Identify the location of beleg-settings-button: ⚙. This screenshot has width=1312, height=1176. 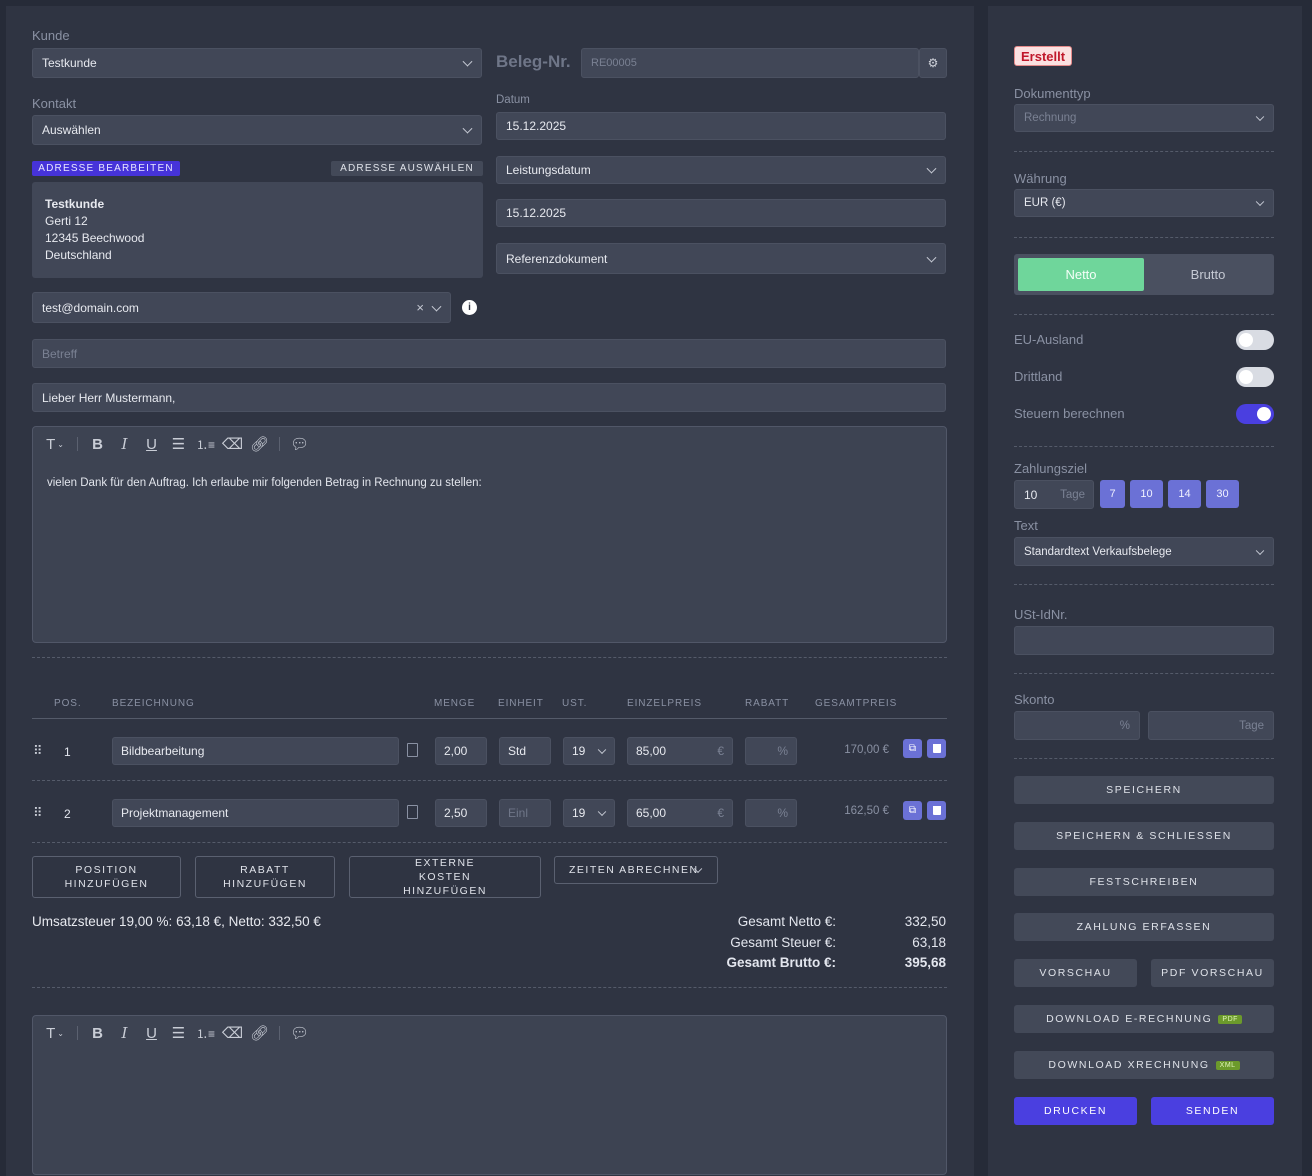
(933, 63).